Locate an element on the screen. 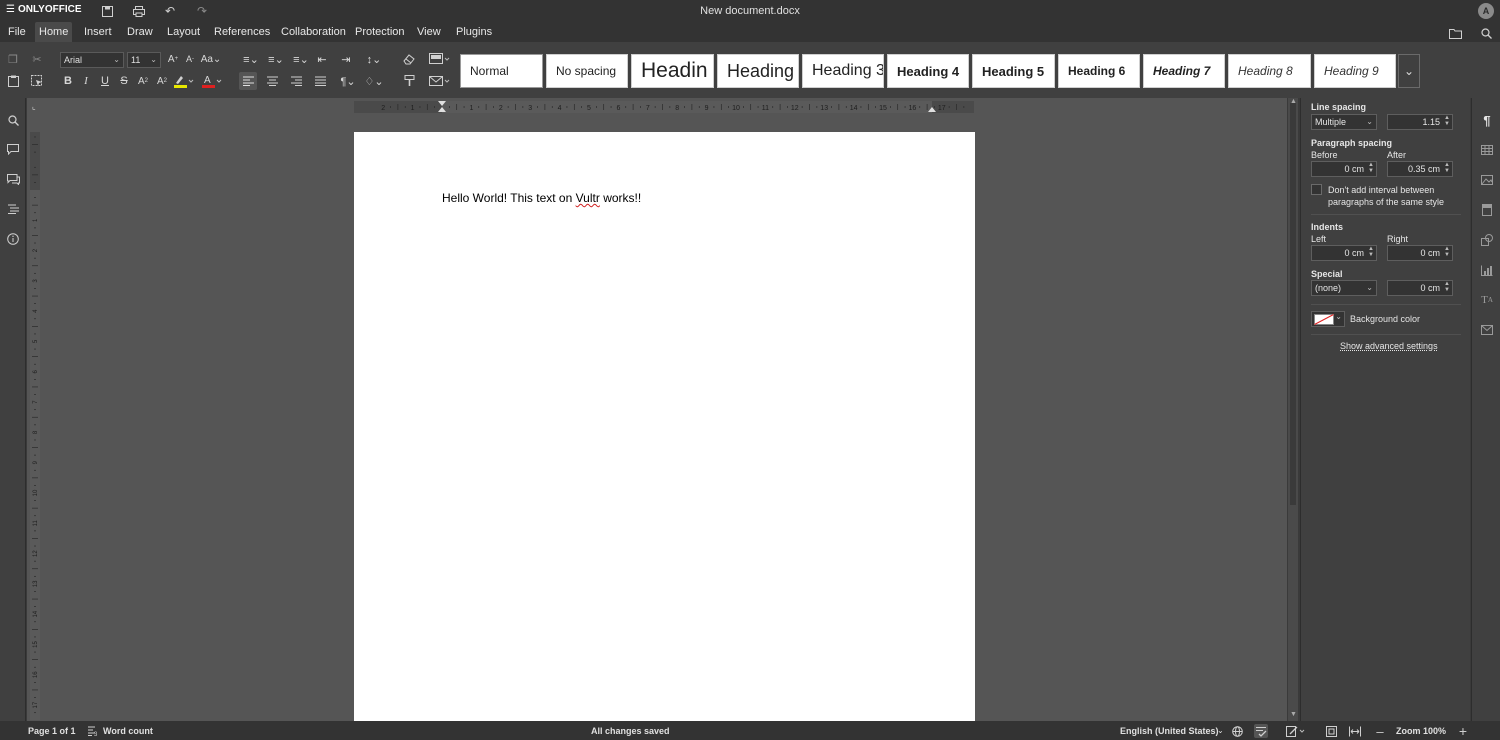 The width and height of the screenshot is (1500, 740). cut-icon: ✂ is located at coordinates (37, 59).